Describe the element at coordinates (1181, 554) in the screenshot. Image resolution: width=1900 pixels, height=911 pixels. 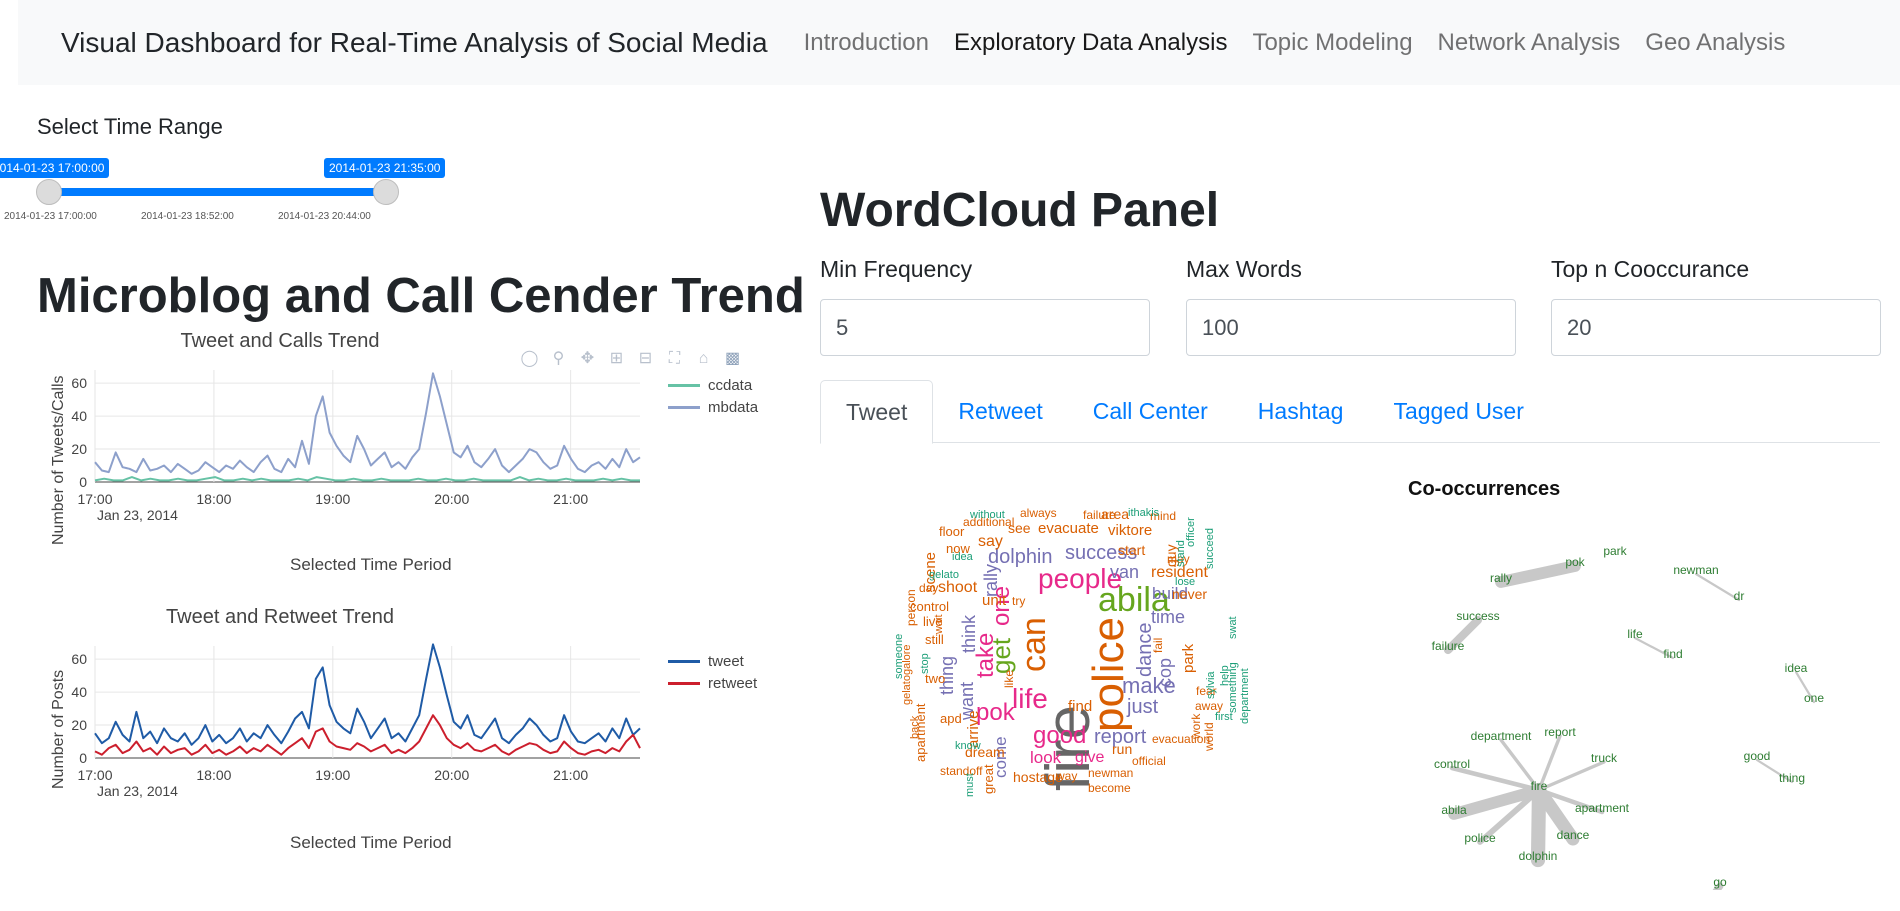
I see `wordcloud-word-stand: stand` at that location.